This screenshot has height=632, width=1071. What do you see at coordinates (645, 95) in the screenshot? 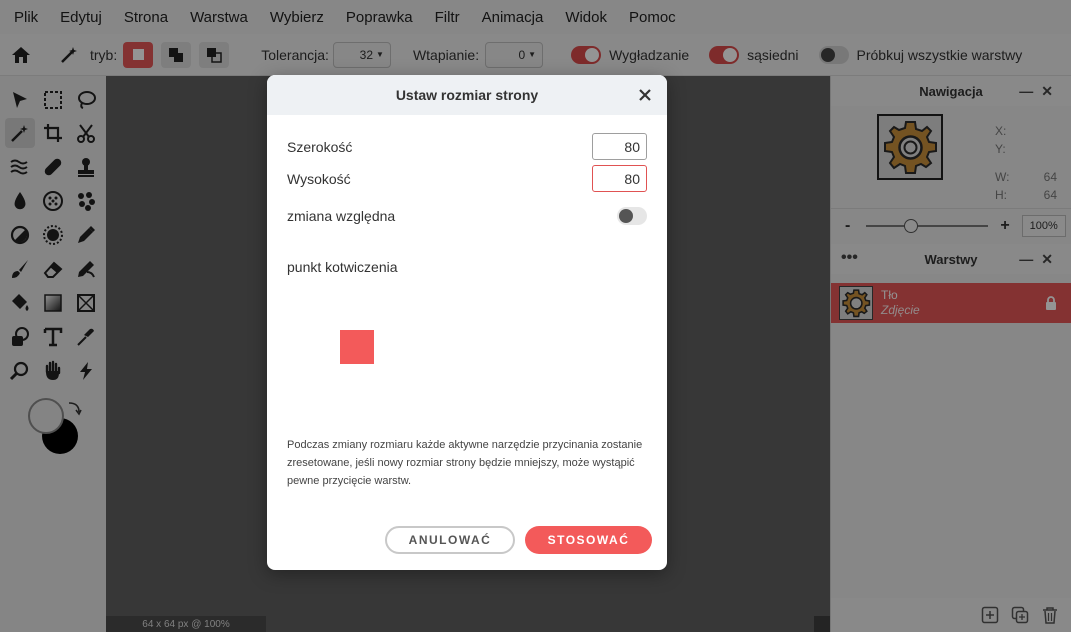
I see `close-icon` at bounding box center [645, 95].